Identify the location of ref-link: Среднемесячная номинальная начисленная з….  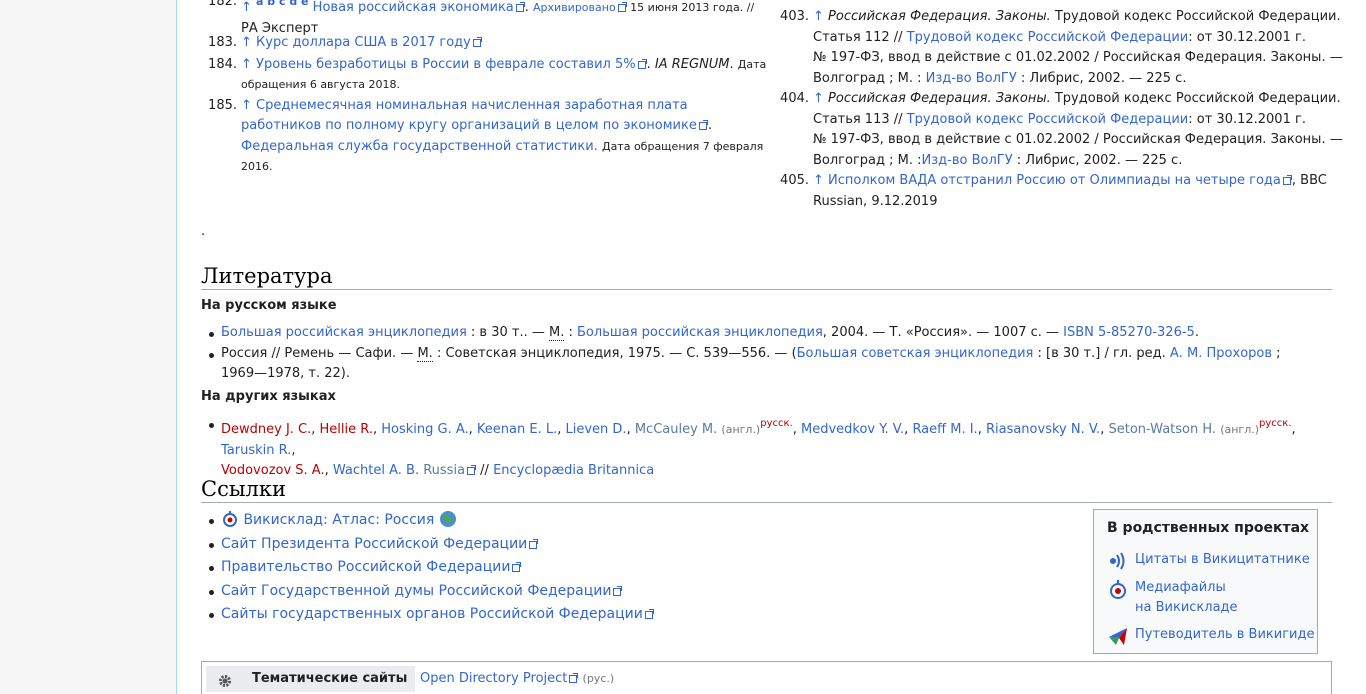
(472, 105).